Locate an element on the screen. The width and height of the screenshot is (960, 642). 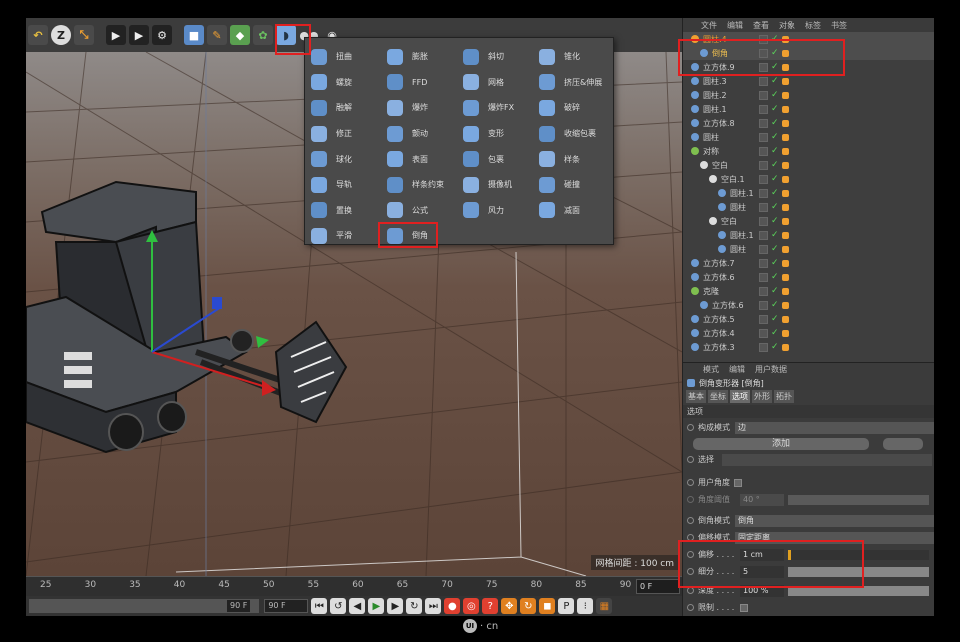
rotate-key-icon: ↻ is located at coordinates (528, 606).